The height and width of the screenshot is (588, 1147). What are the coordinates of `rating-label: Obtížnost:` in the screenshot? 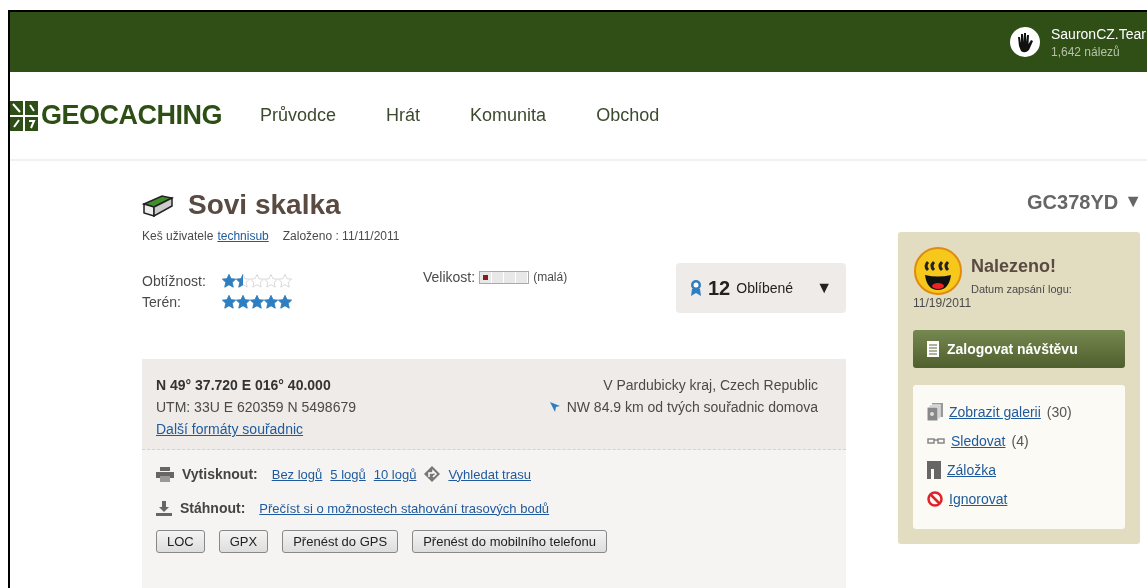 It's located at (174, 281).